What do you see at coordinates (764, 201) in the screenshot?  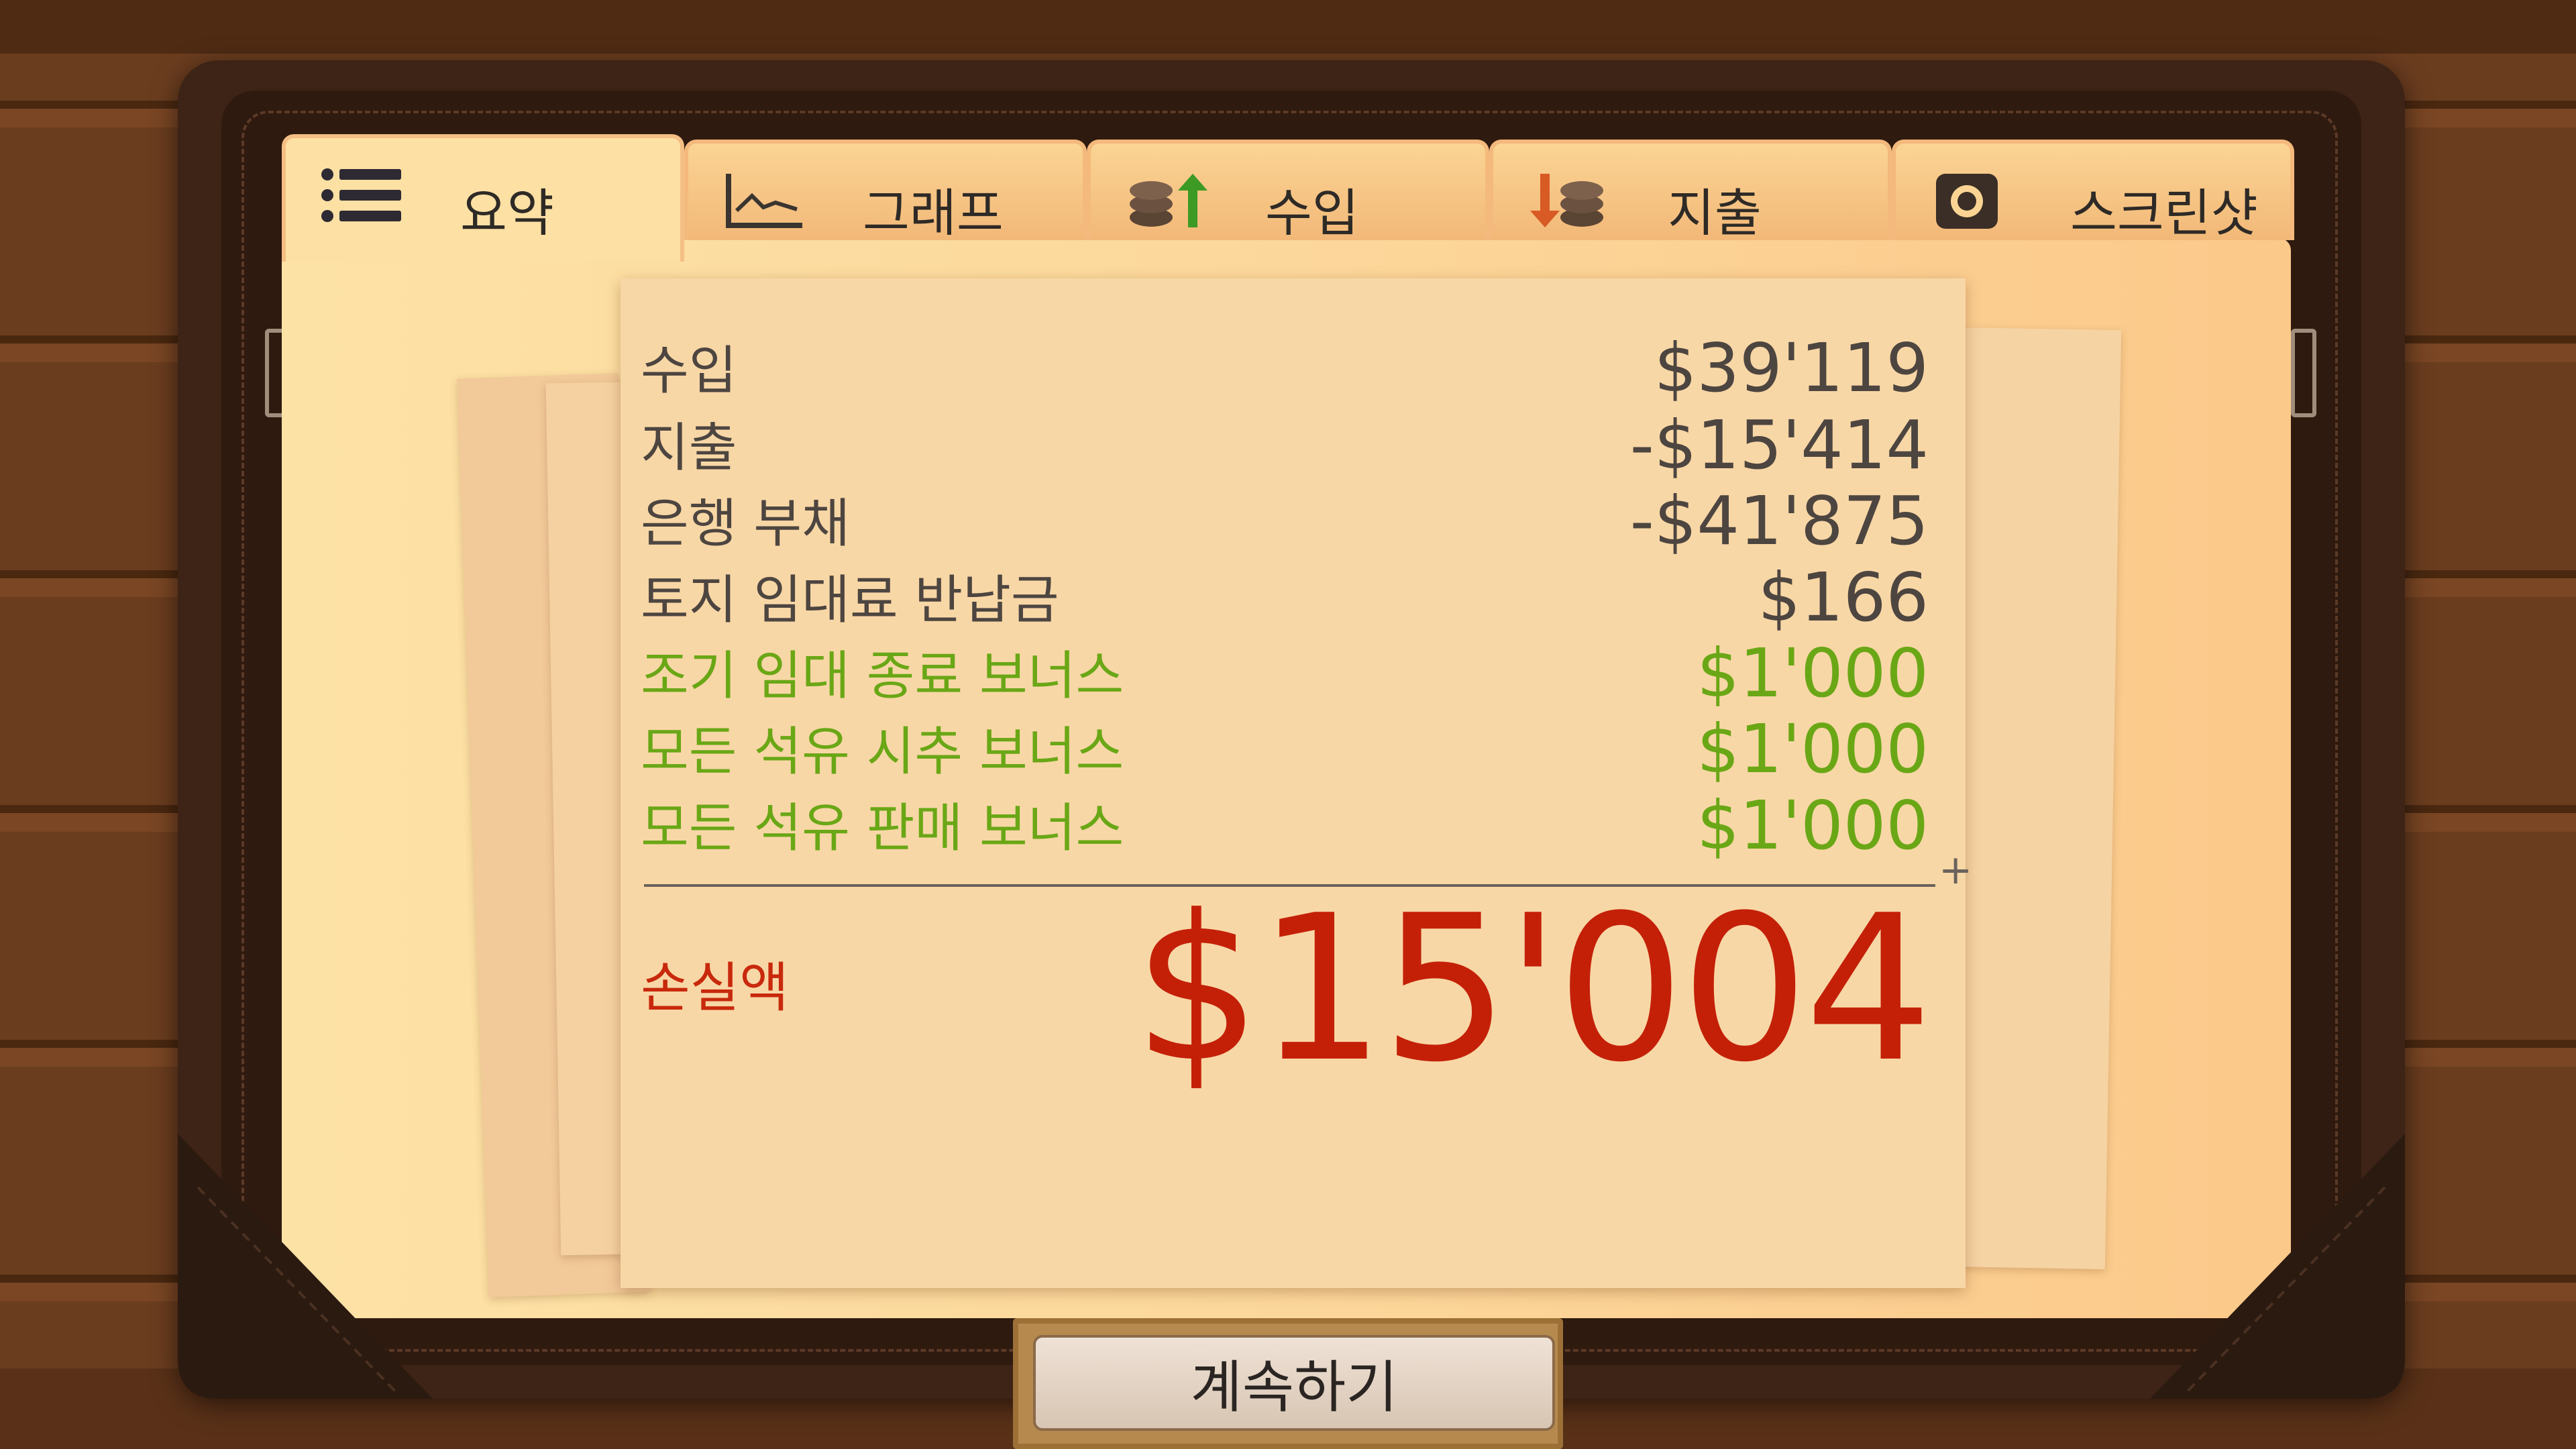 I see `line-graph-icon` at bounding box center [764, 201].